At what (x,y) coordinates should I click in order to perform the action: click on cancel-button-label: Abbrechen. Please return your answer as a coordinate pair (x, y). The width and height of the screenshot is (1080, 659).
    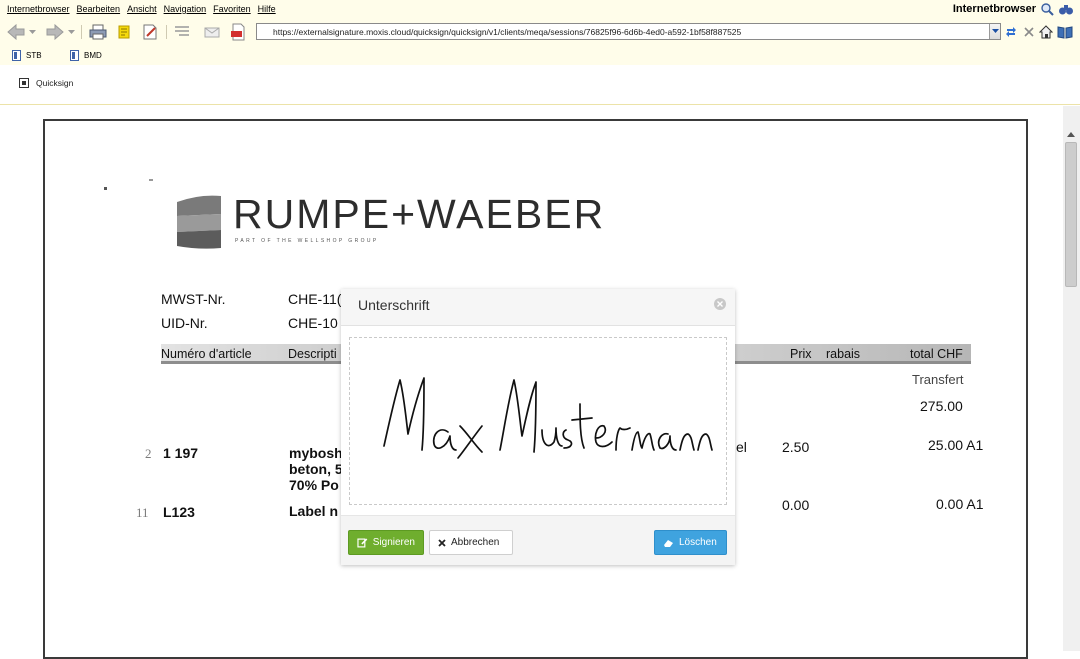
    Looking at the image, I should click on (475, 542).